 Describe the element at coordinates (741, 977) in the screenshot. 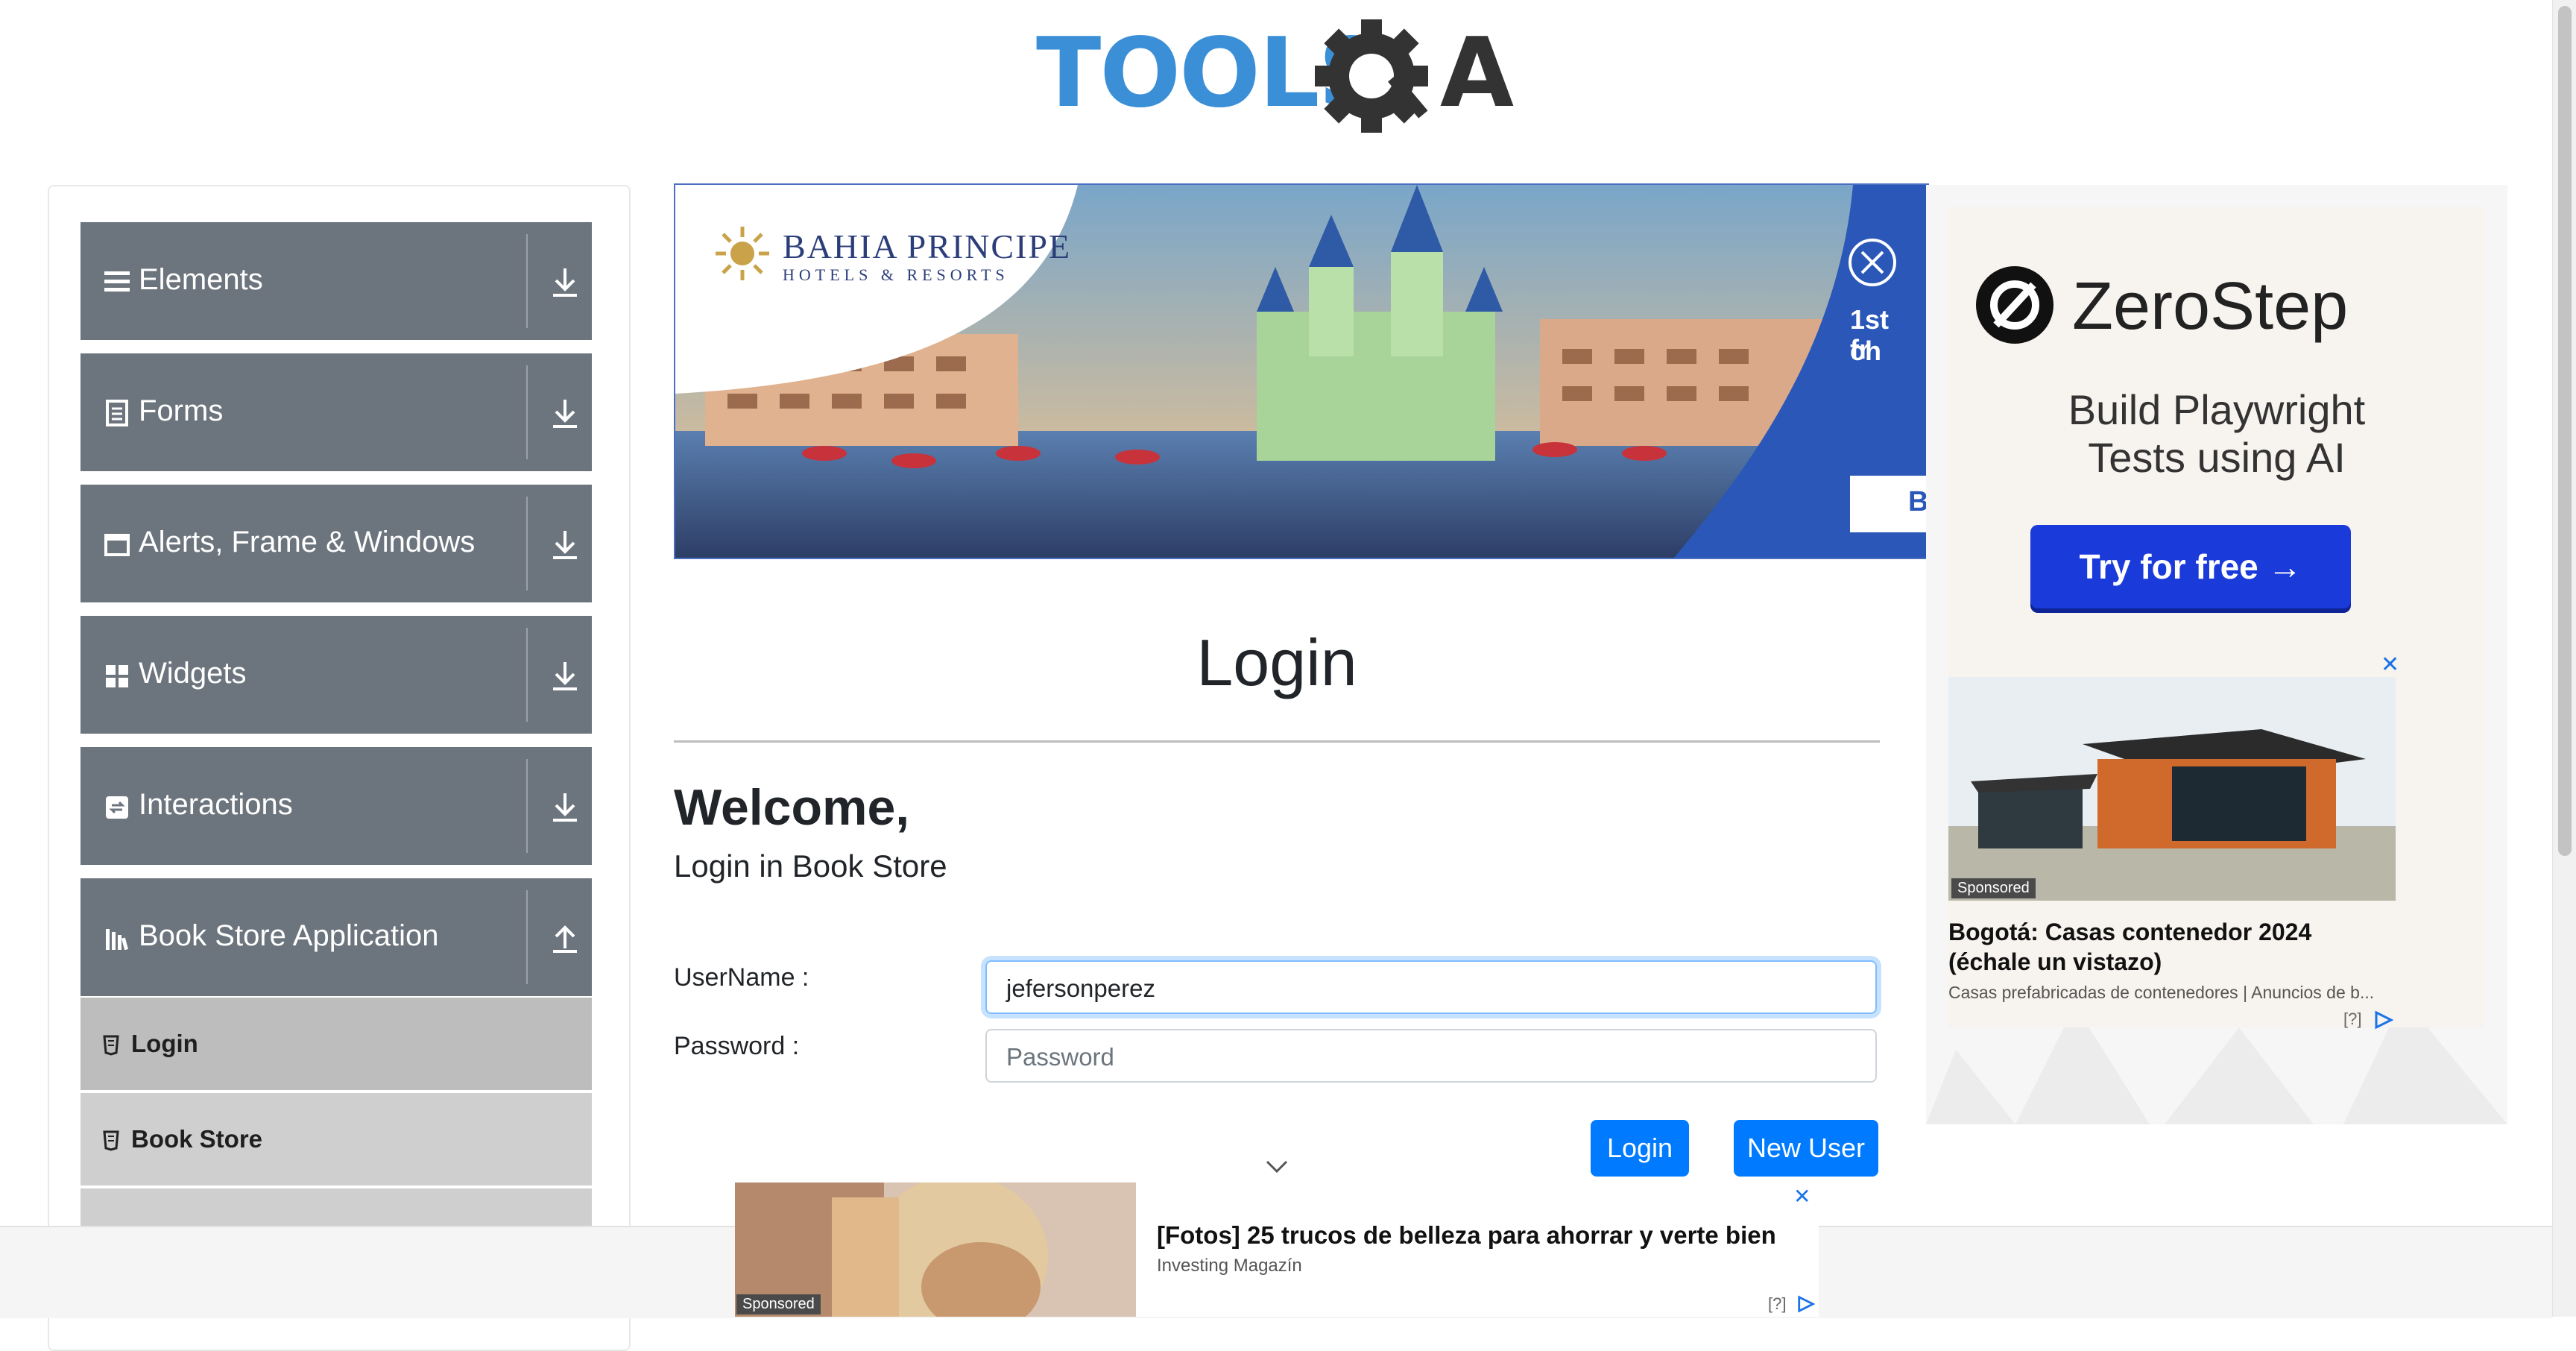

I see `username-label: UserName :` at that location.